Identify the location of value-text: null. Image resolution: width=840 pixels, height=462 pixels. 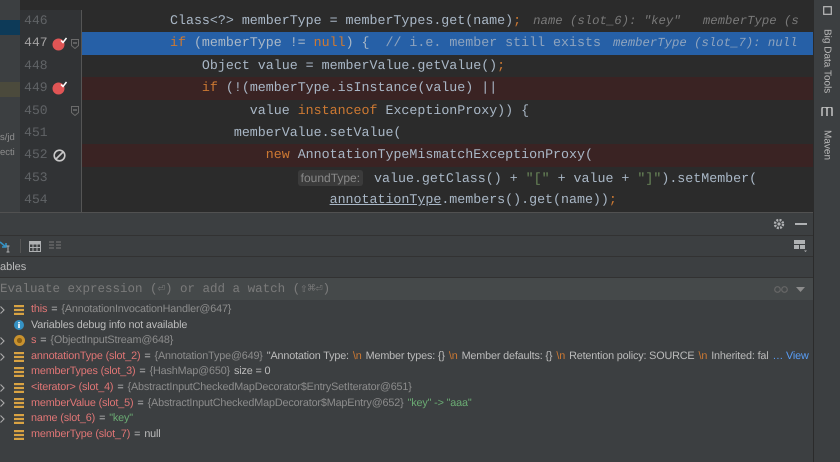
(152, 434).